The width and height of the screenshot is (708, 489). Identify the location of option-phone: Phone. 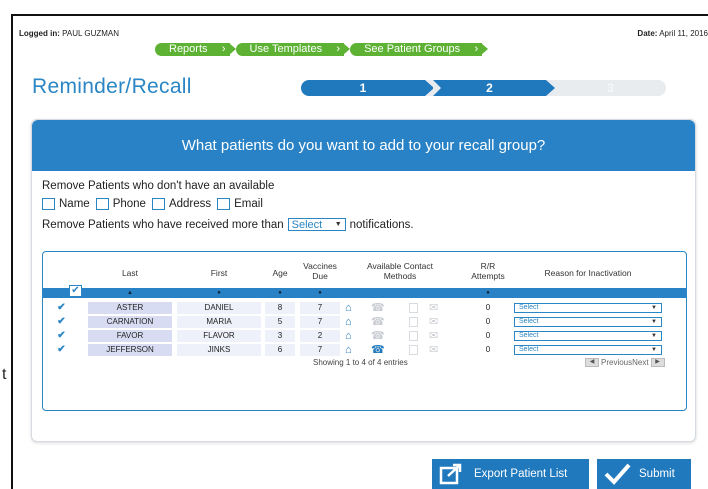
(120, 204).